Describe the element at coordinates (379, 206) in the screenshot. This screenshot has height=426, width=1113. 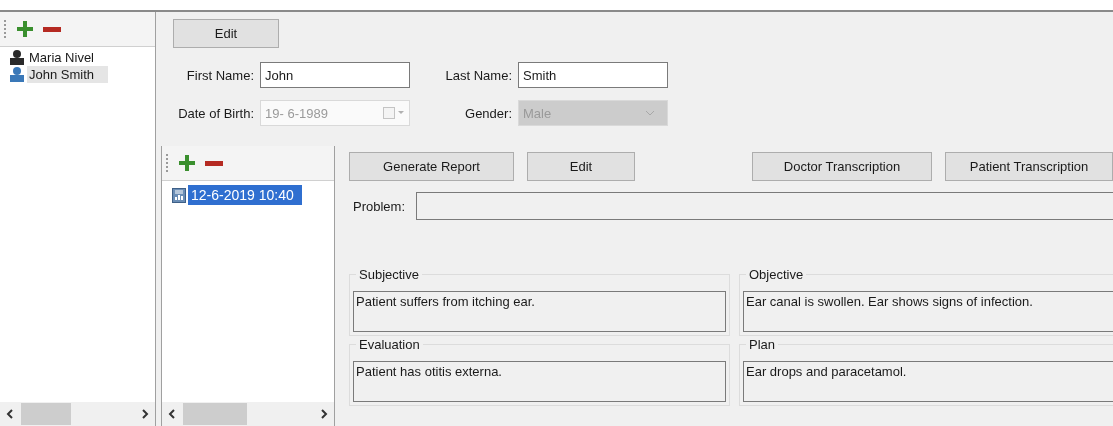
I see `problem-label: Problem:` at that location.